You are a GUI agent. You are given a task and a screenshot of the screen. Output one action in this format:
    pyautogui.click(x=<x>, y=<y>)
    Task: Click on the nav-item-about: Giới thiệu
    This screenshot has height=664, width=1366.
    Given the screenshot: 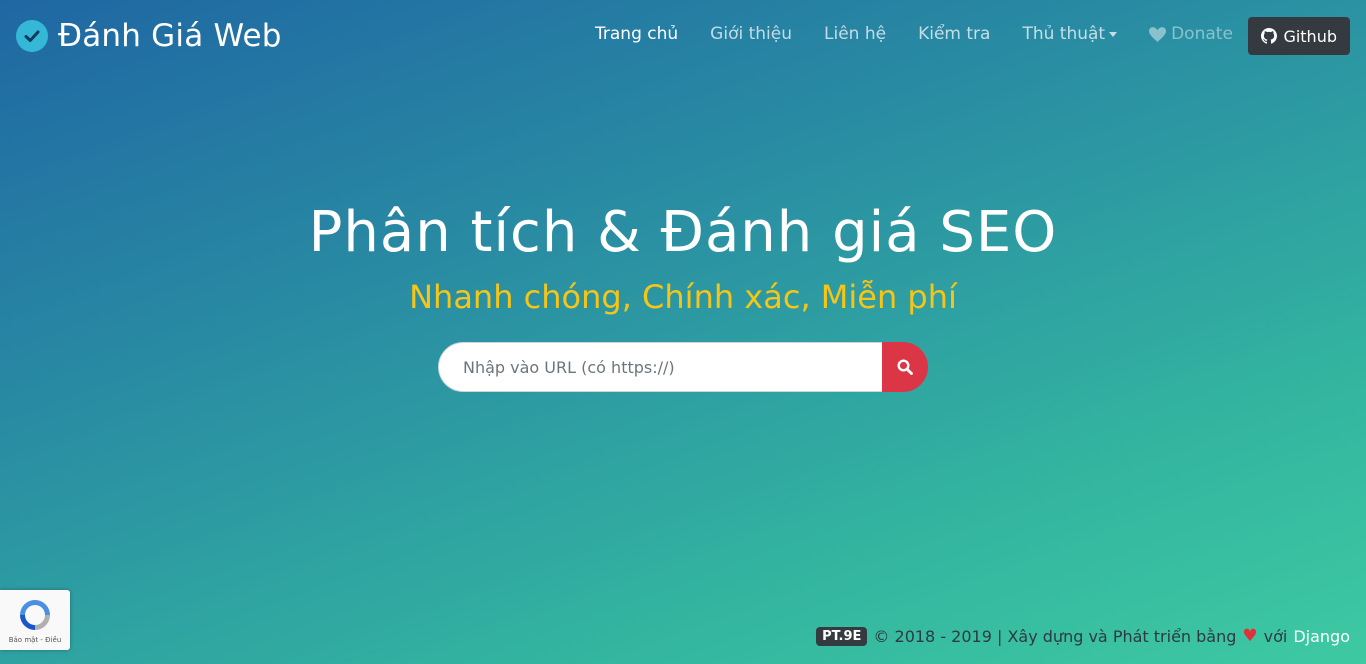 What is the action you would take?
    pyautogui.click(x=751, y=34)
    